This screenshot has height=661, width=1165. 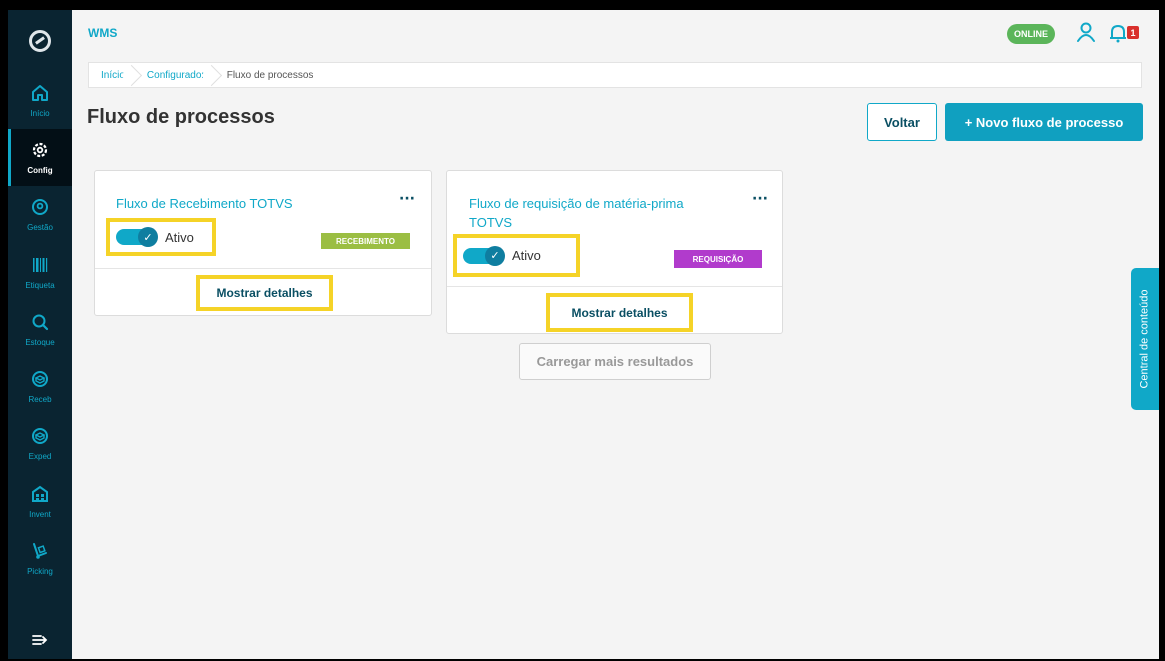 What do you see at coordinates (40, 227) in the screenshot?
I see `sidebar-item-label: Gestão` at bounding box center [40, 227].